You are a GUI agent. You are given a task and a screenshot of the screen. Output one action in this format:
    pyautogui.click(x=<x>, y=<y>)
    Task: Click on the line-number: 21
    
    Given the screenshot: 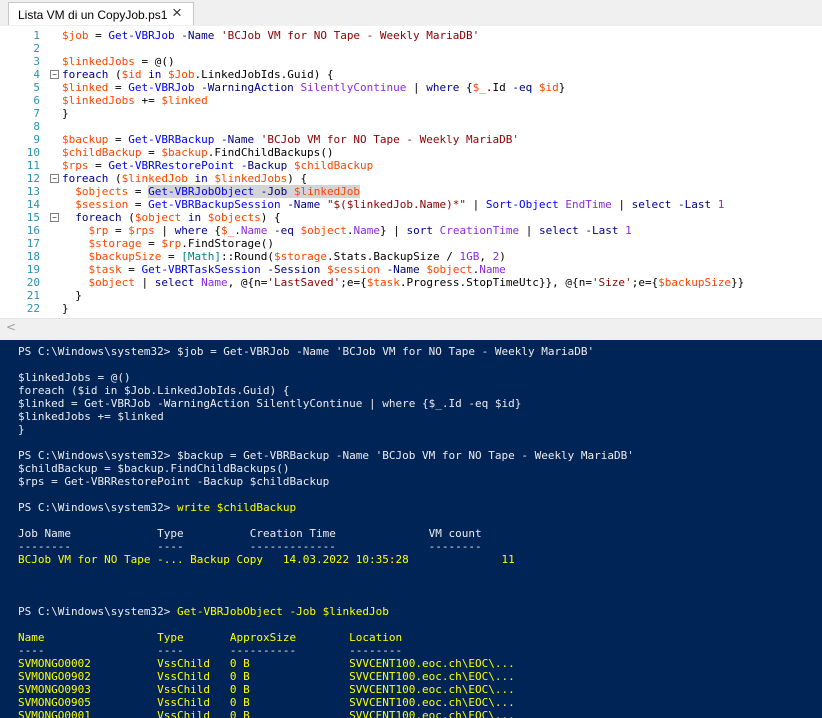 What is the action you would take?
    pyautogui.click(x=33, y=295)
    